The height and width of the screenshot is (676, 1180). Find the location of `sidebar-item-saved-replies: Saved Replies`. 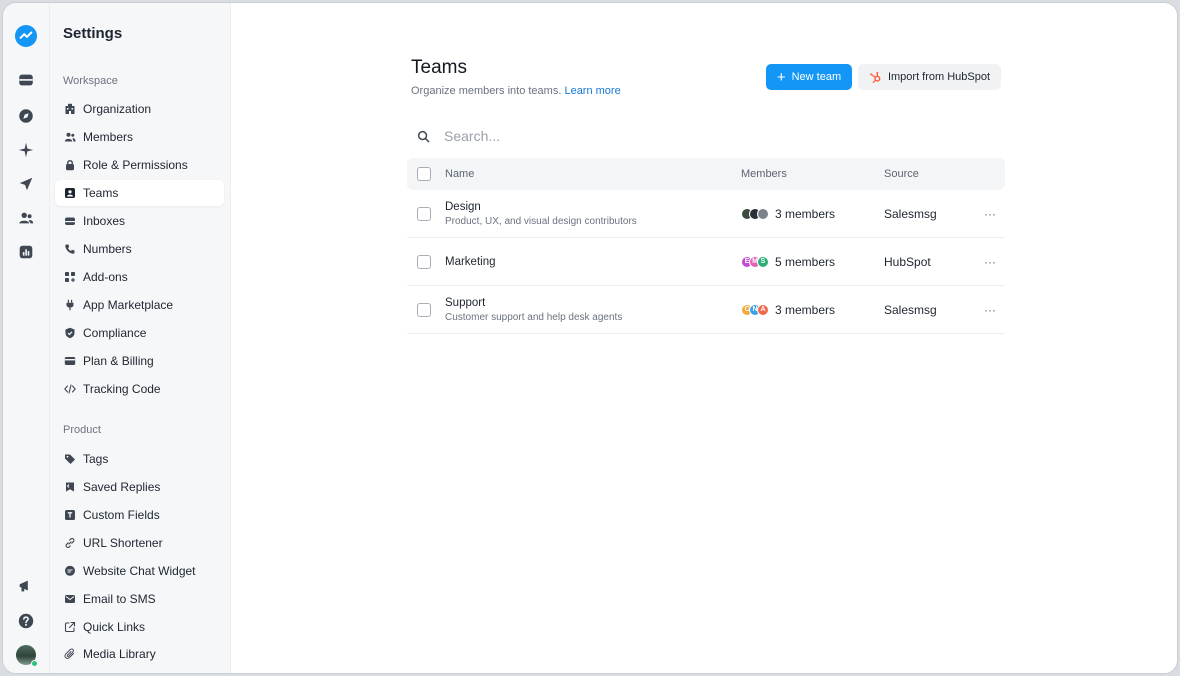

sidebar-item-saved-replies: Saved Replies is located at coordinates (139, 487).